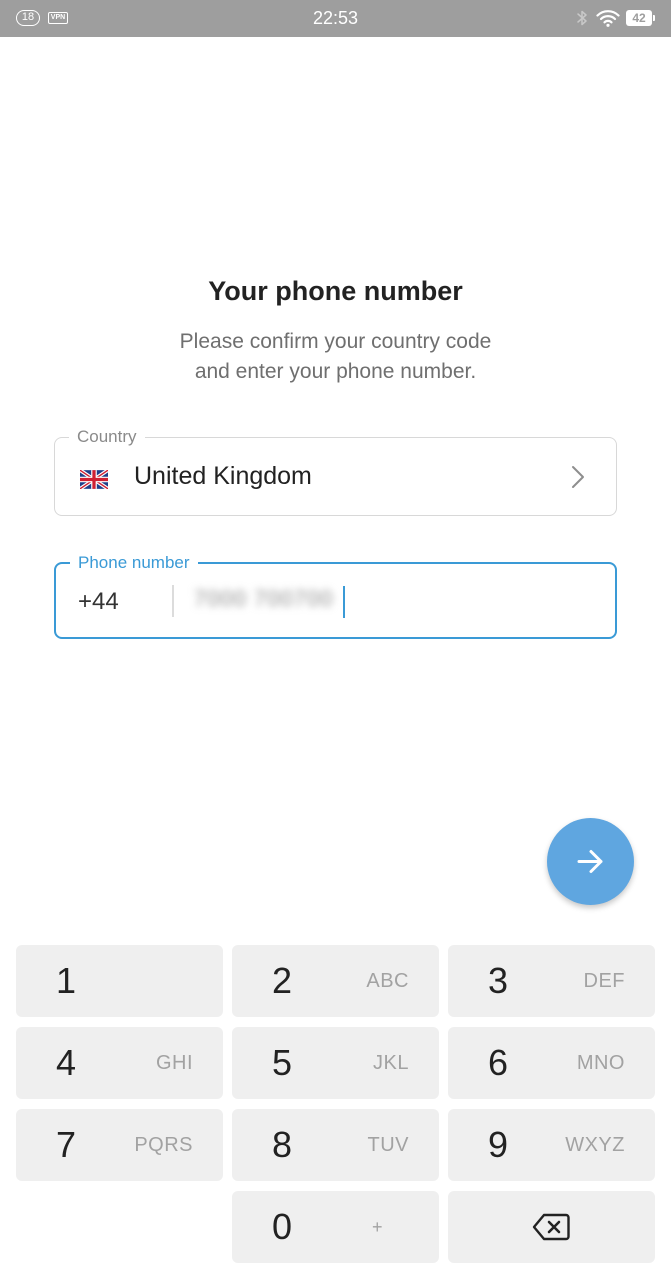  I want to click on key-digit: 7, so click(66, 1144).